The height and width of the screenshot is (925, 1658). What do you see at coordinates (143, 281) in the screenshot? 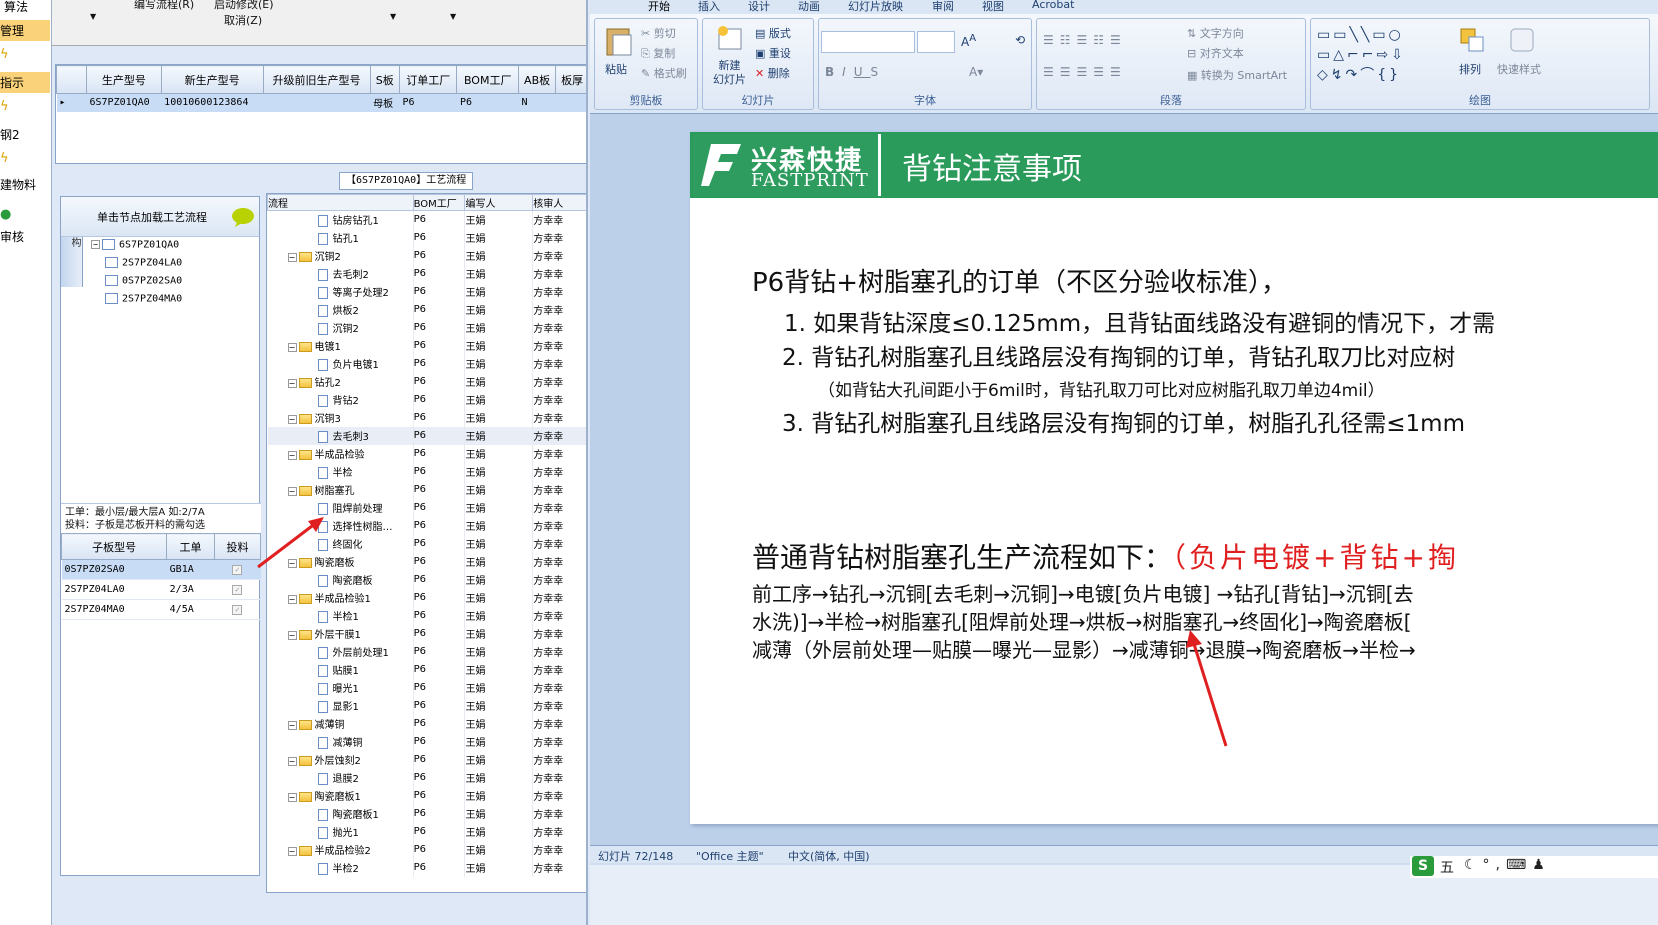
I see `tree-node-child: 0S7PZ02SA0` at bounding box center [143, 281].